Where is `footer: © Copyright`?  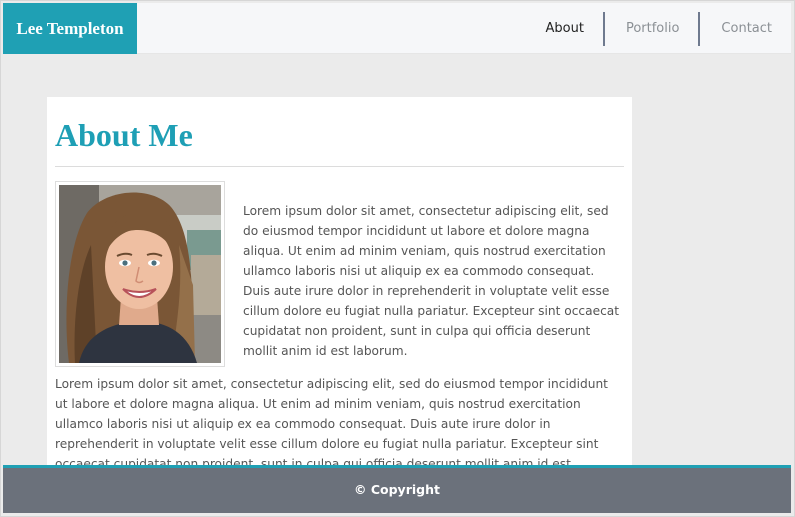
footer: © Copyright is located at coordinates (397, 489).